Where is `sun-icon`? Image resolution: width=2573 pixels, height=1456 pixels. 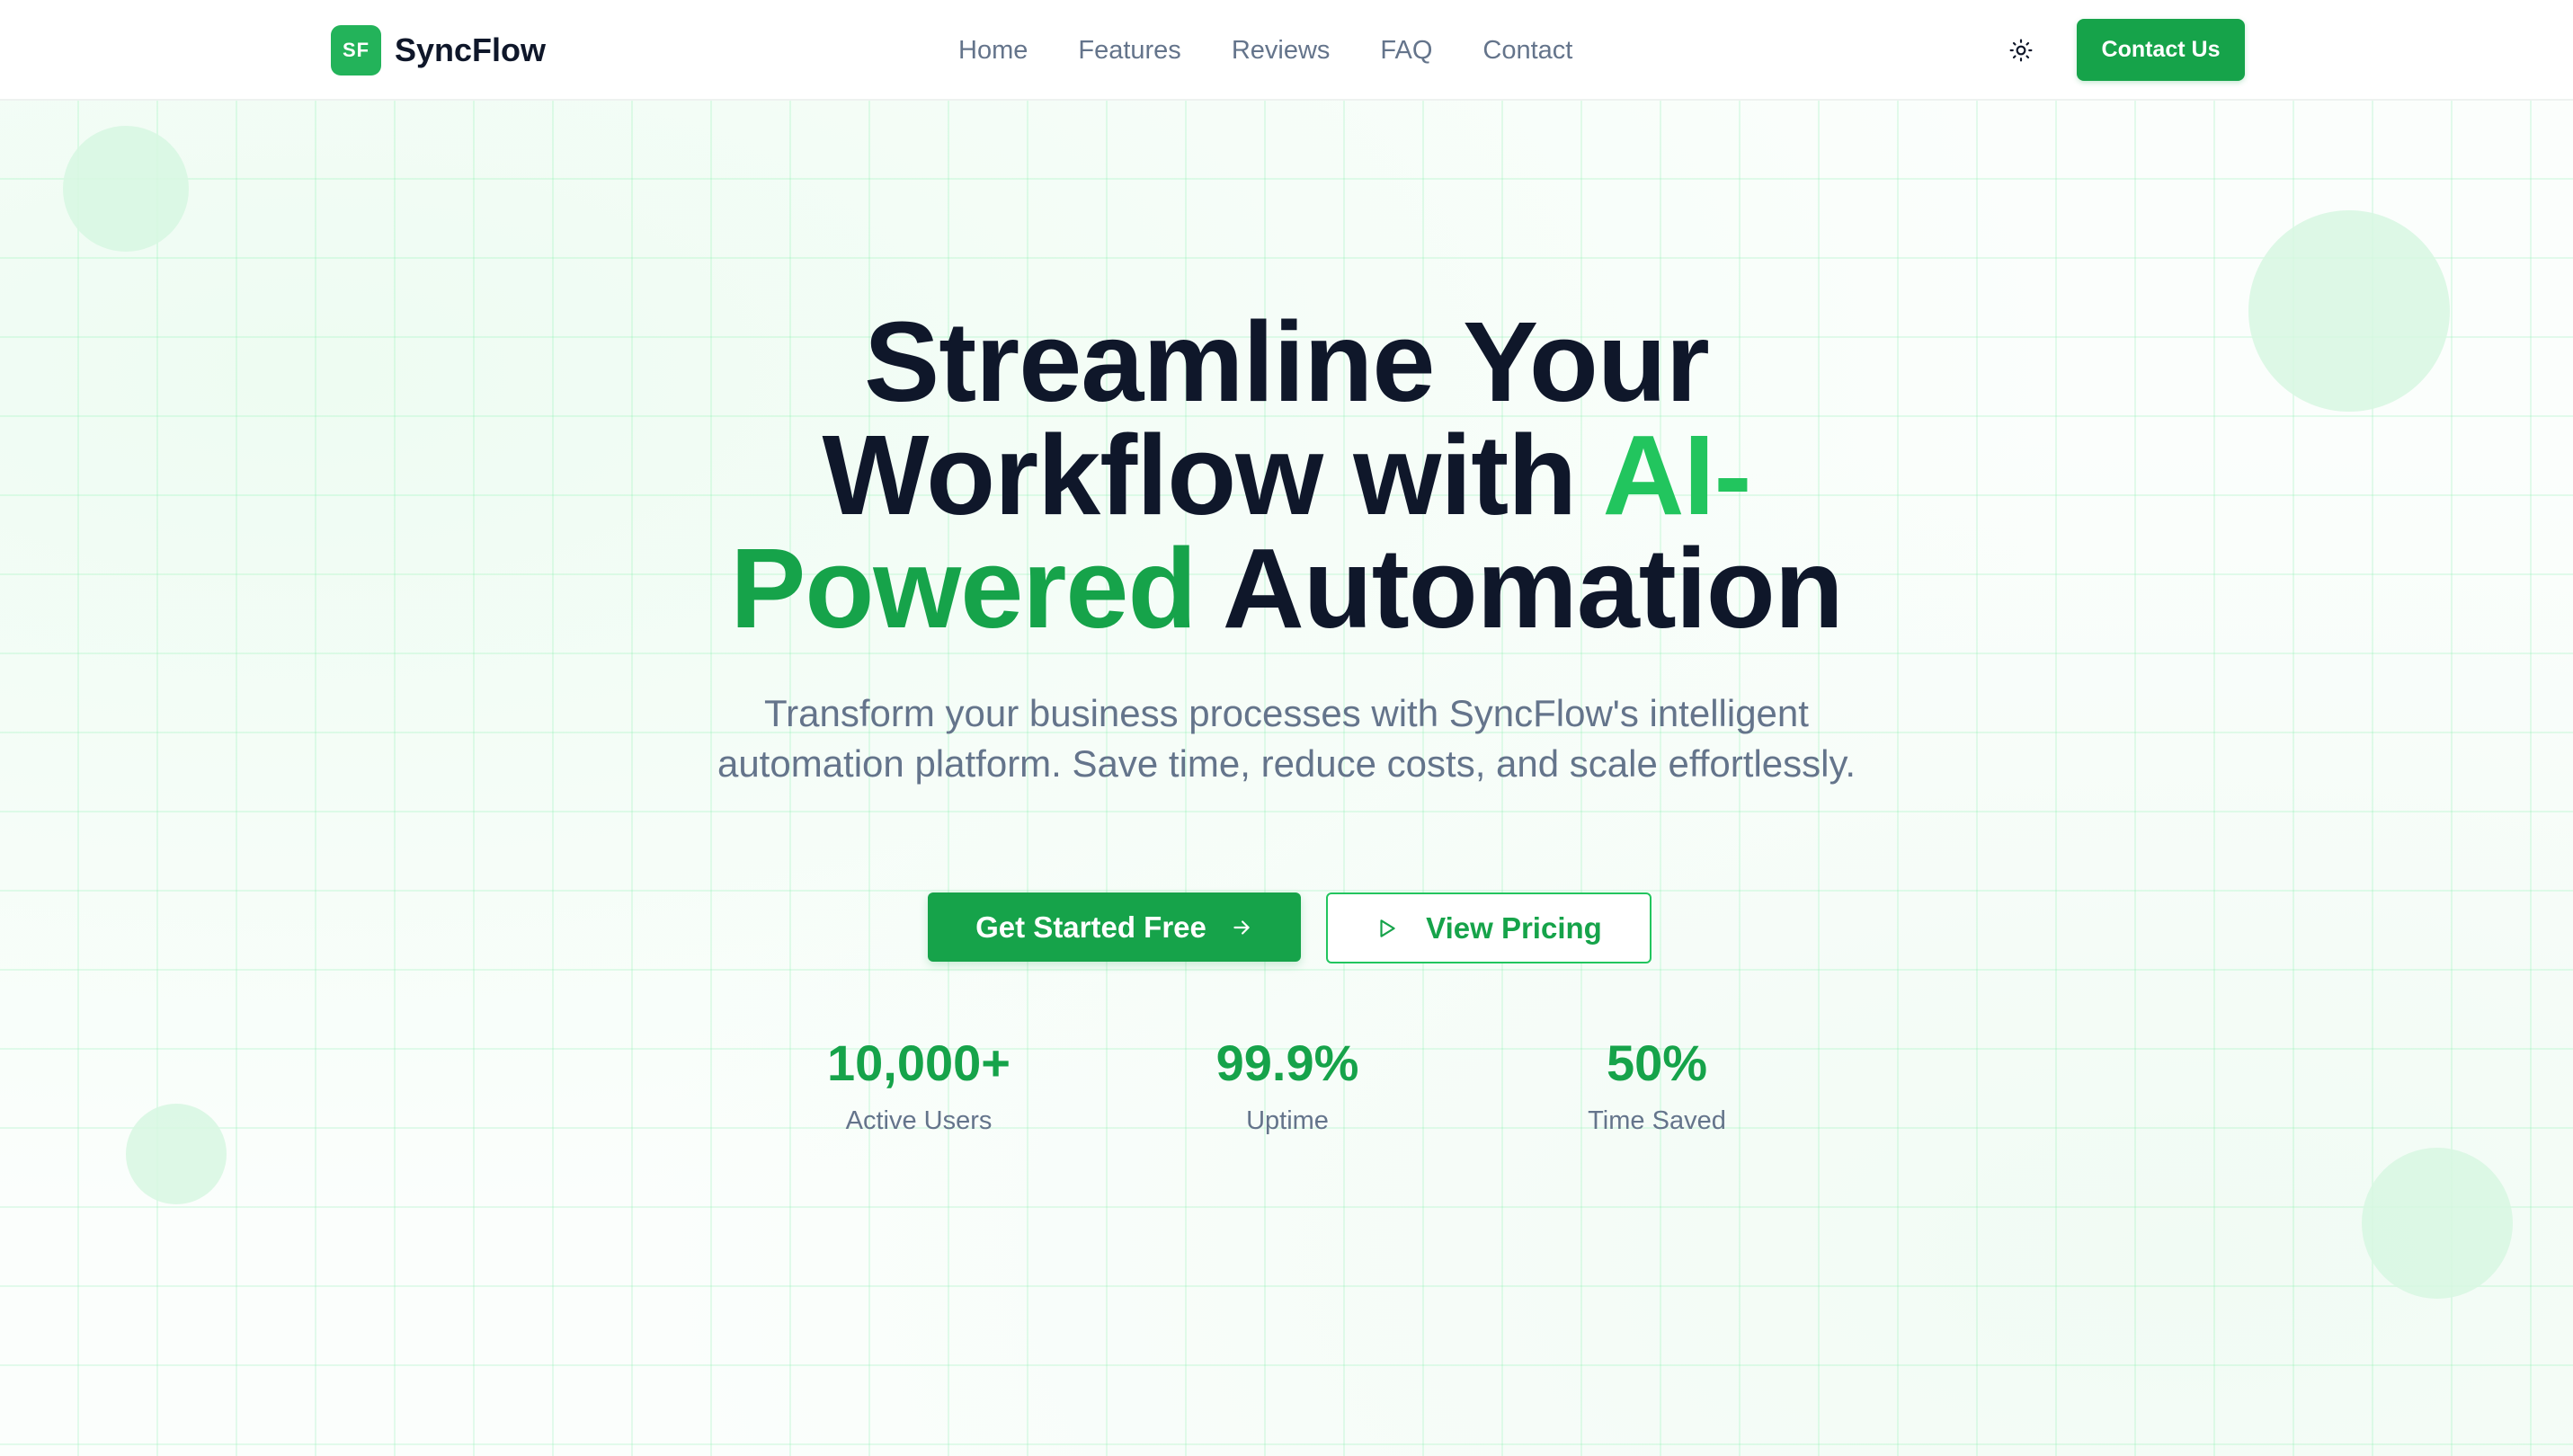
sun-icon is located at coordinates (2021, 51).